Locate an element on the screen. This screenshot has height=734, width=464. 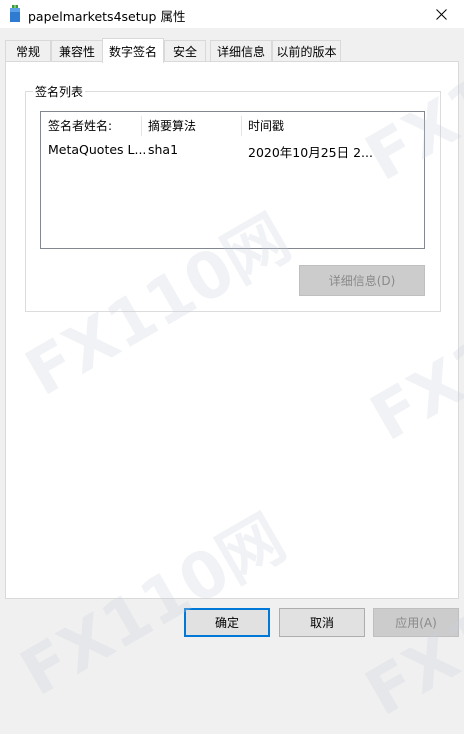
tab-general-label: 常规 is located at coordinates (27, 51).